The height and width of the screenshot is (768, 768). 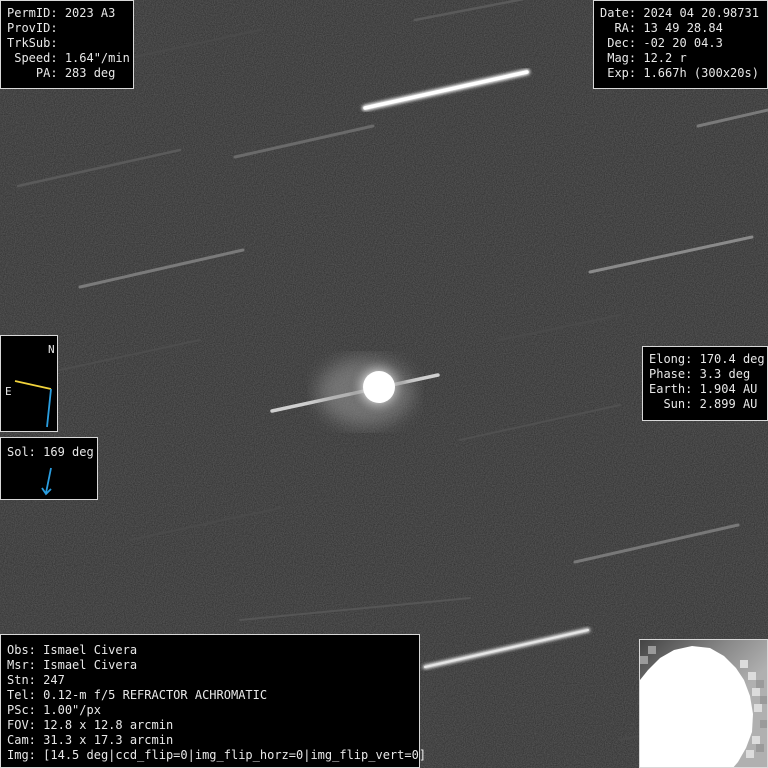 What do you see at coordinates (72, 665) in the screenshot?
I see `observer-info-row: Msr: Ismael Civera` at bounding box center [72, 665].